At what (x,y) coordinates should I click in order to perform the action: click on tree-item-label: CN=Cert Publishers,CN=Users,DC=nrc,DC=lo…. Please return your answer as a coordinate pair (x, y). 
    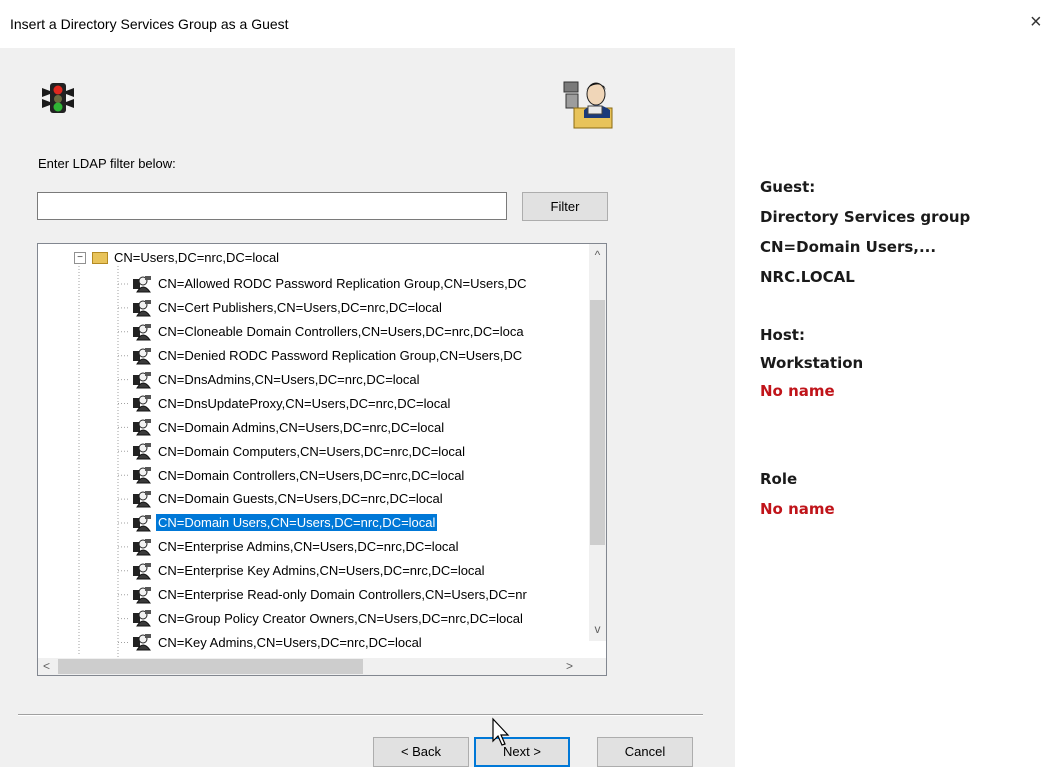
    Looking at the image, I should click on (300, 308).